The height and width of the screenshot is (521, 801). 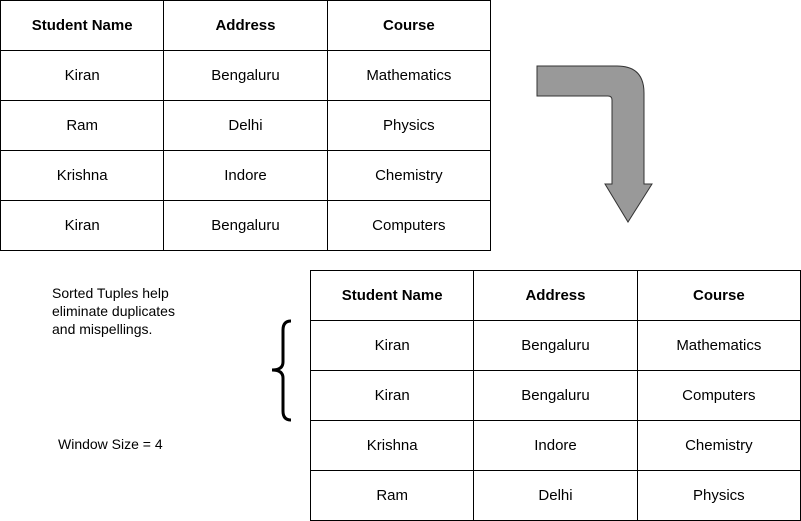 I want to click on curly-brace-icon, so click(x=281, y=370).